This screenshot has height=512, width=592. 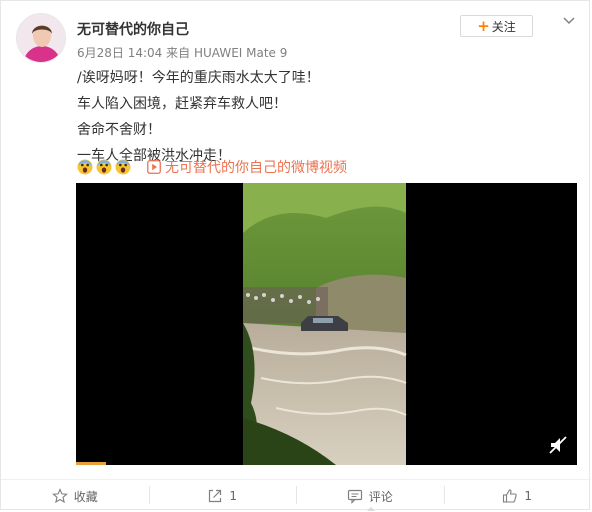 I want to click on action-bar: 收藏 1 评论 1, so click(x=296, y=495).